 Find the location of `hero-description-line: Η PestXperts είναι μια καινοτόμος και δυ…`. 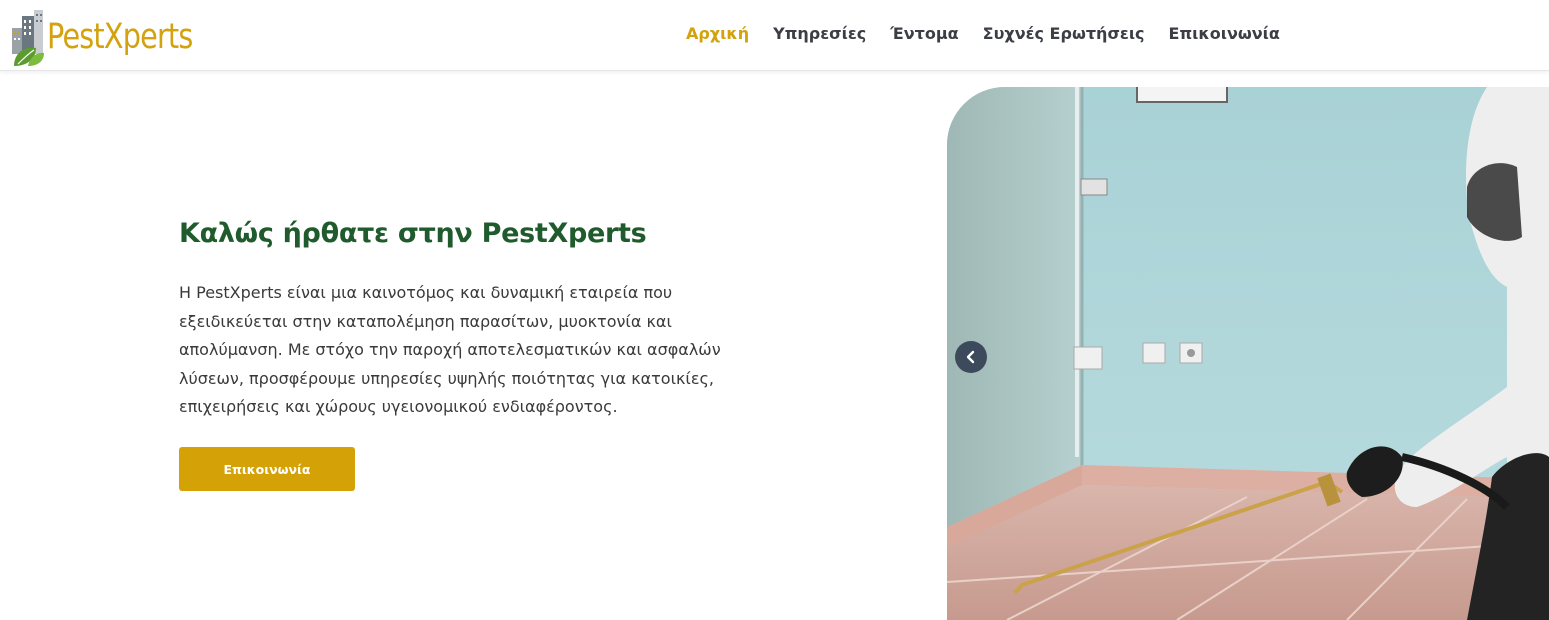

hero-description-line: Η PestXperts είναι μια καινοτόμος και δυ… is located at coordinates (426, 292).